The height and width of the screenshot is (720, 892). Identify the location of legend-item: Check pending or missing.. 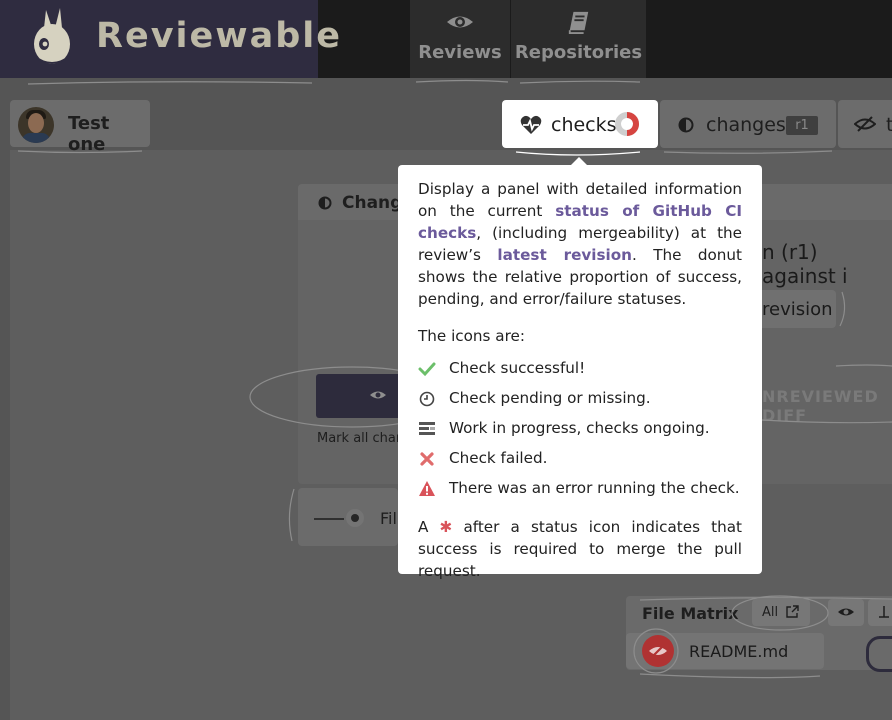
(583, 399).